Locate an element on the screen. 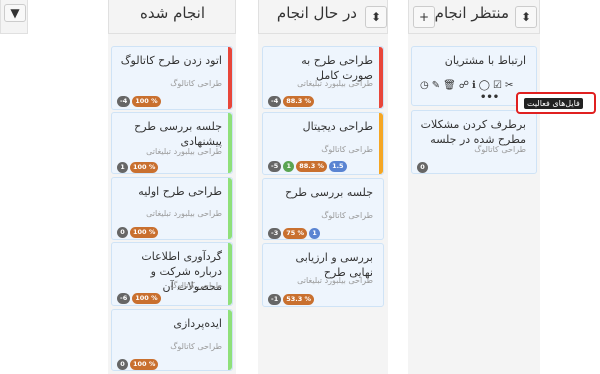 The height and width of the screenshot is (374, 600). days-badge: -1 is located at coordinates (275, 299).